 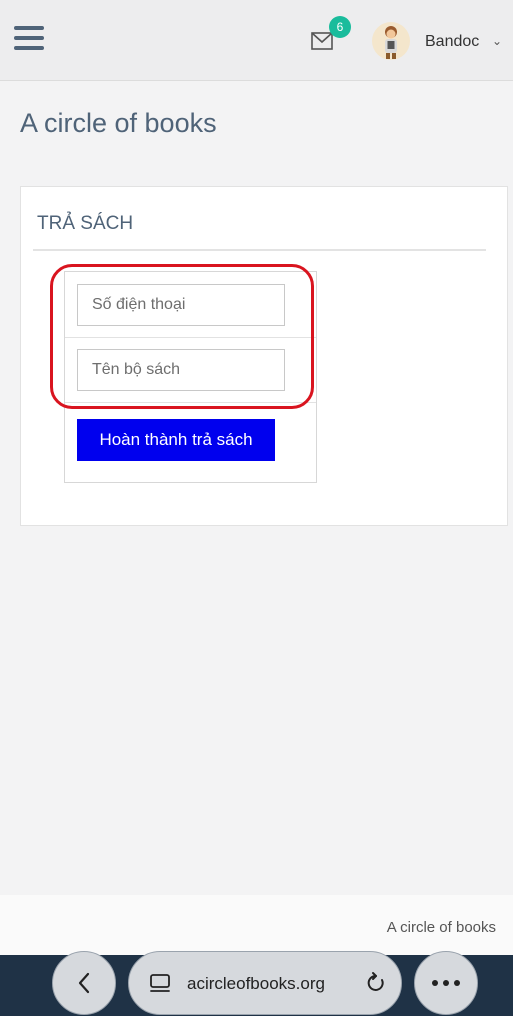 I want to click on book-set-row, so click(x=190, y=370).